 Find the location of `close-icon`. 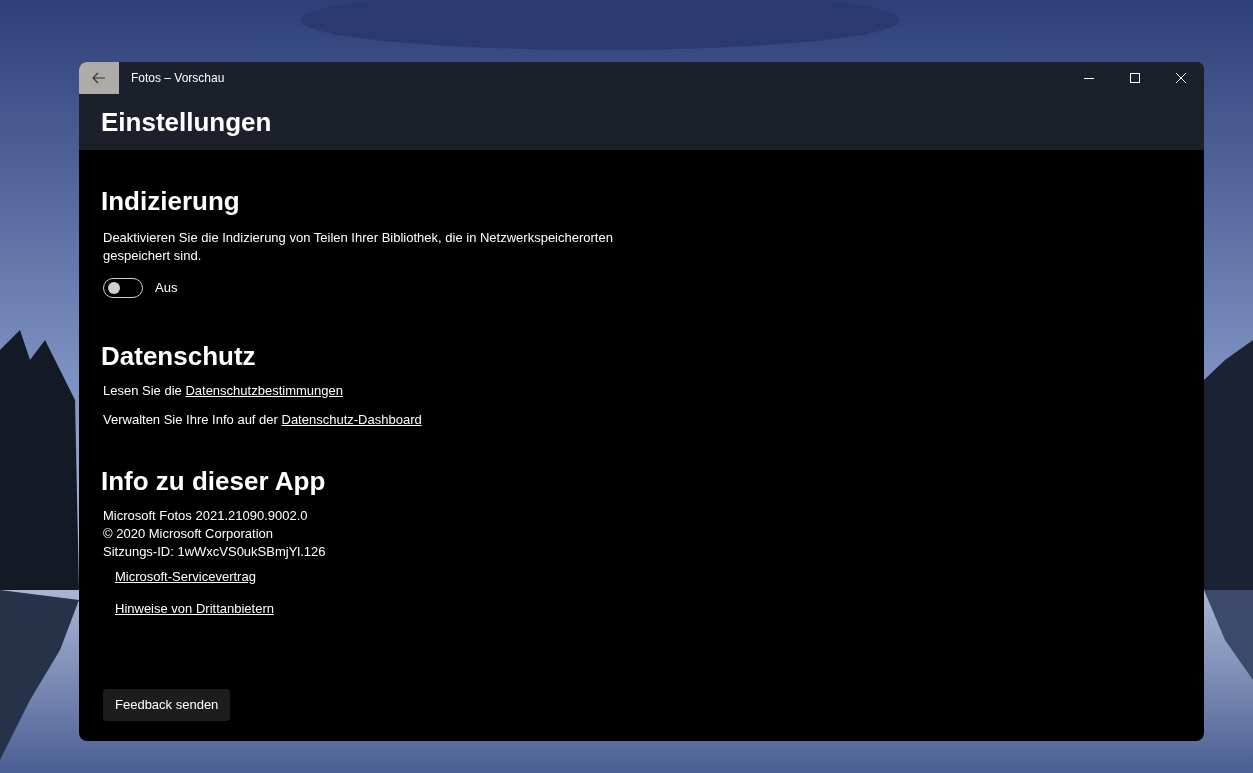

close-icon is located at coordinates (1181, 78).